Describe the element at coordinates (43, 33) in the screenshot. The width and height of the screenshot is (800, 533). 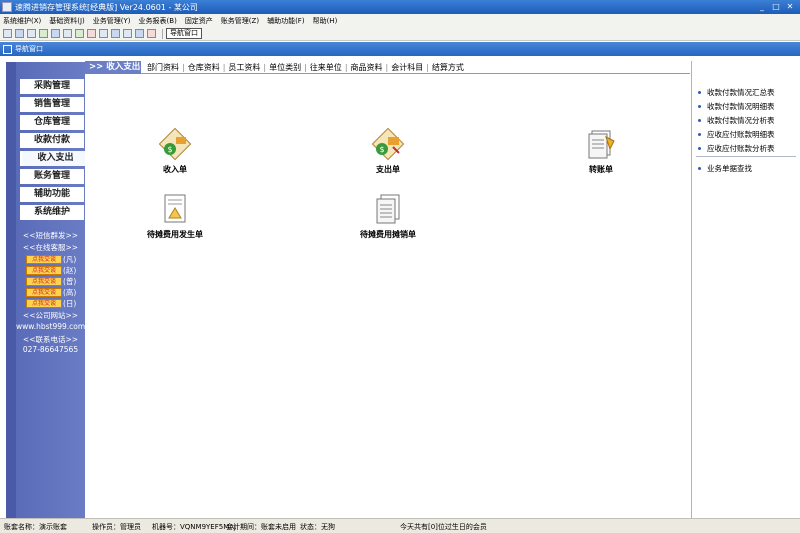
I see `doc-icon` at that location.